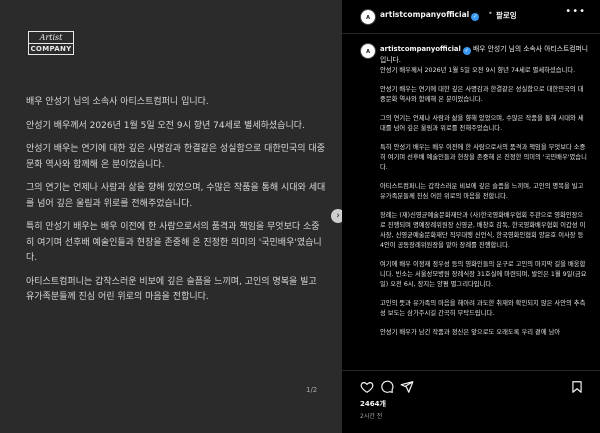  Describe the element at coordinates (506, 15) in the screenshot. I see `following-button: 팔로잉` at that location.